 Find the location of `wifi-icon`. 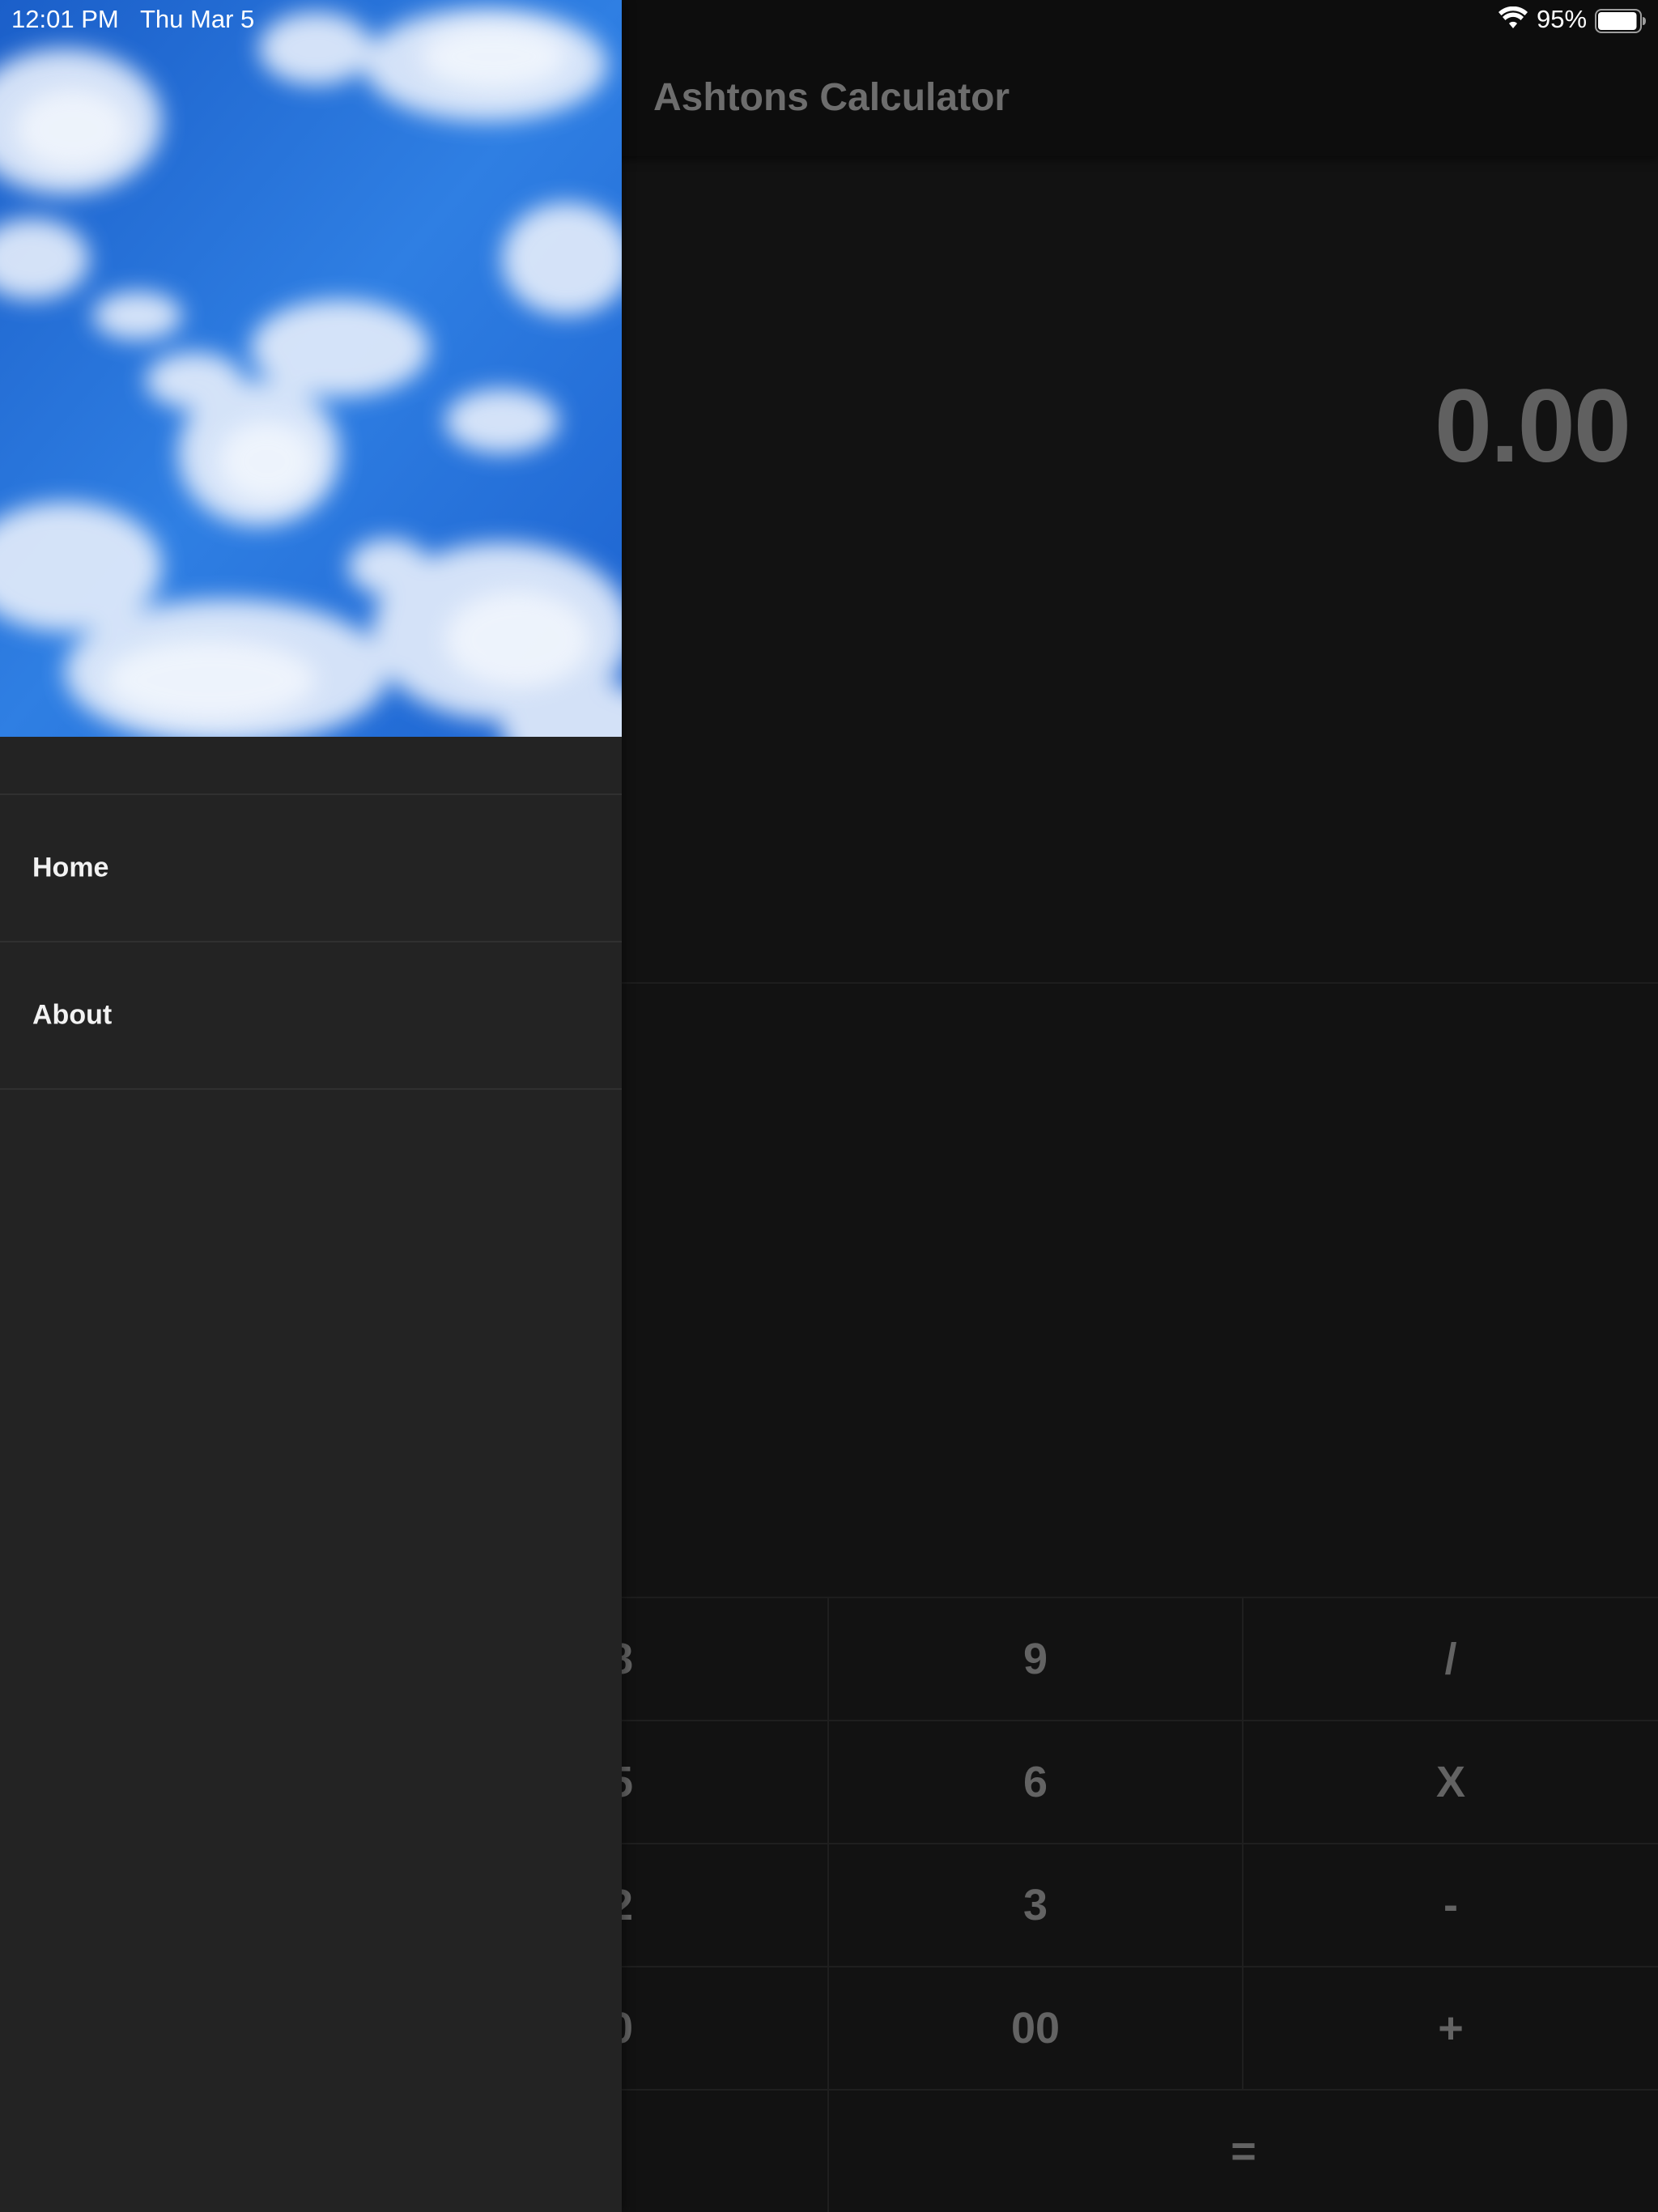

wifi-icon is located at coordinates (1513, 17).